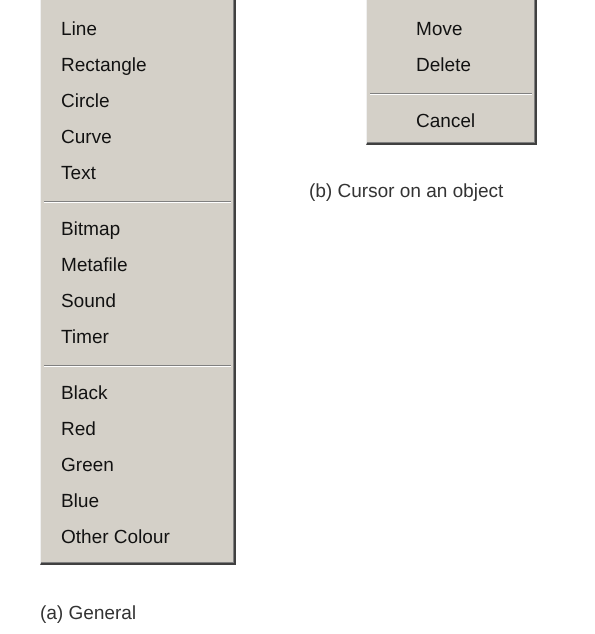 Image resolution: width=595 pixels, height=634 pixels. What do you see at coordinates (137, 66) in the screenshot?
I see `menu-item: Rectangle` at bounding box center [137, 66].